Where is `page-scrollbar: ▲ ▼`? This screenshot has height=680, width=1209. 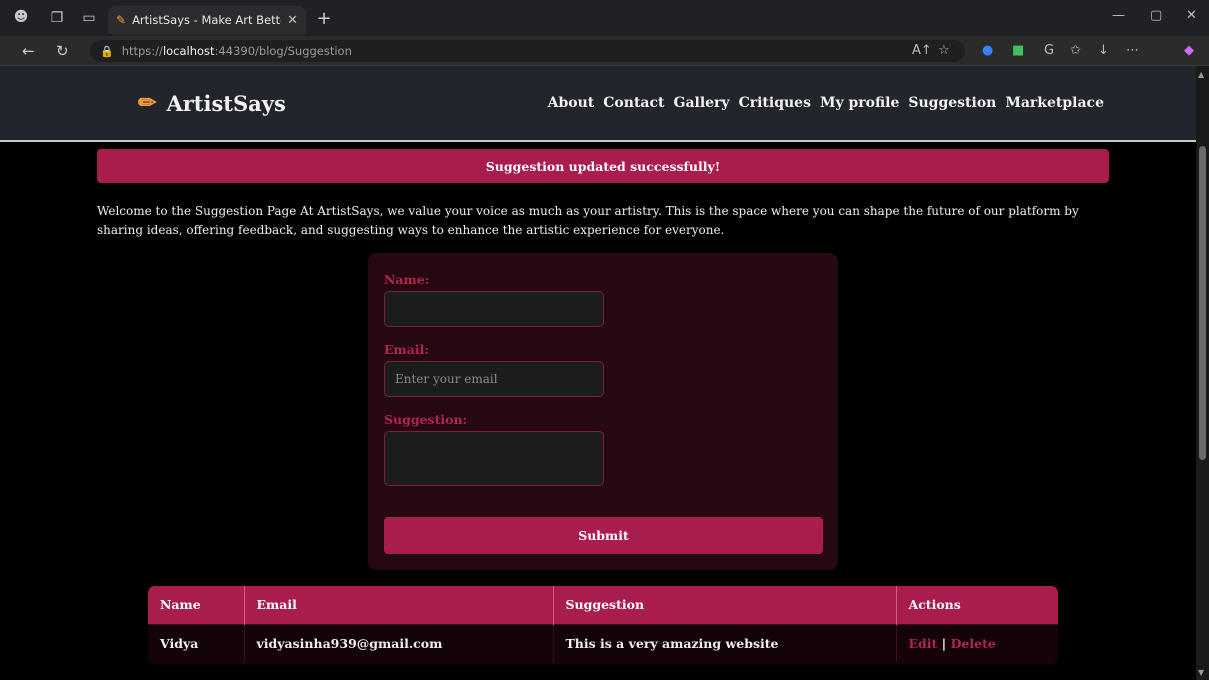
page-scrollbar: ▲ ▼ is located at coordinates (1202, 373).